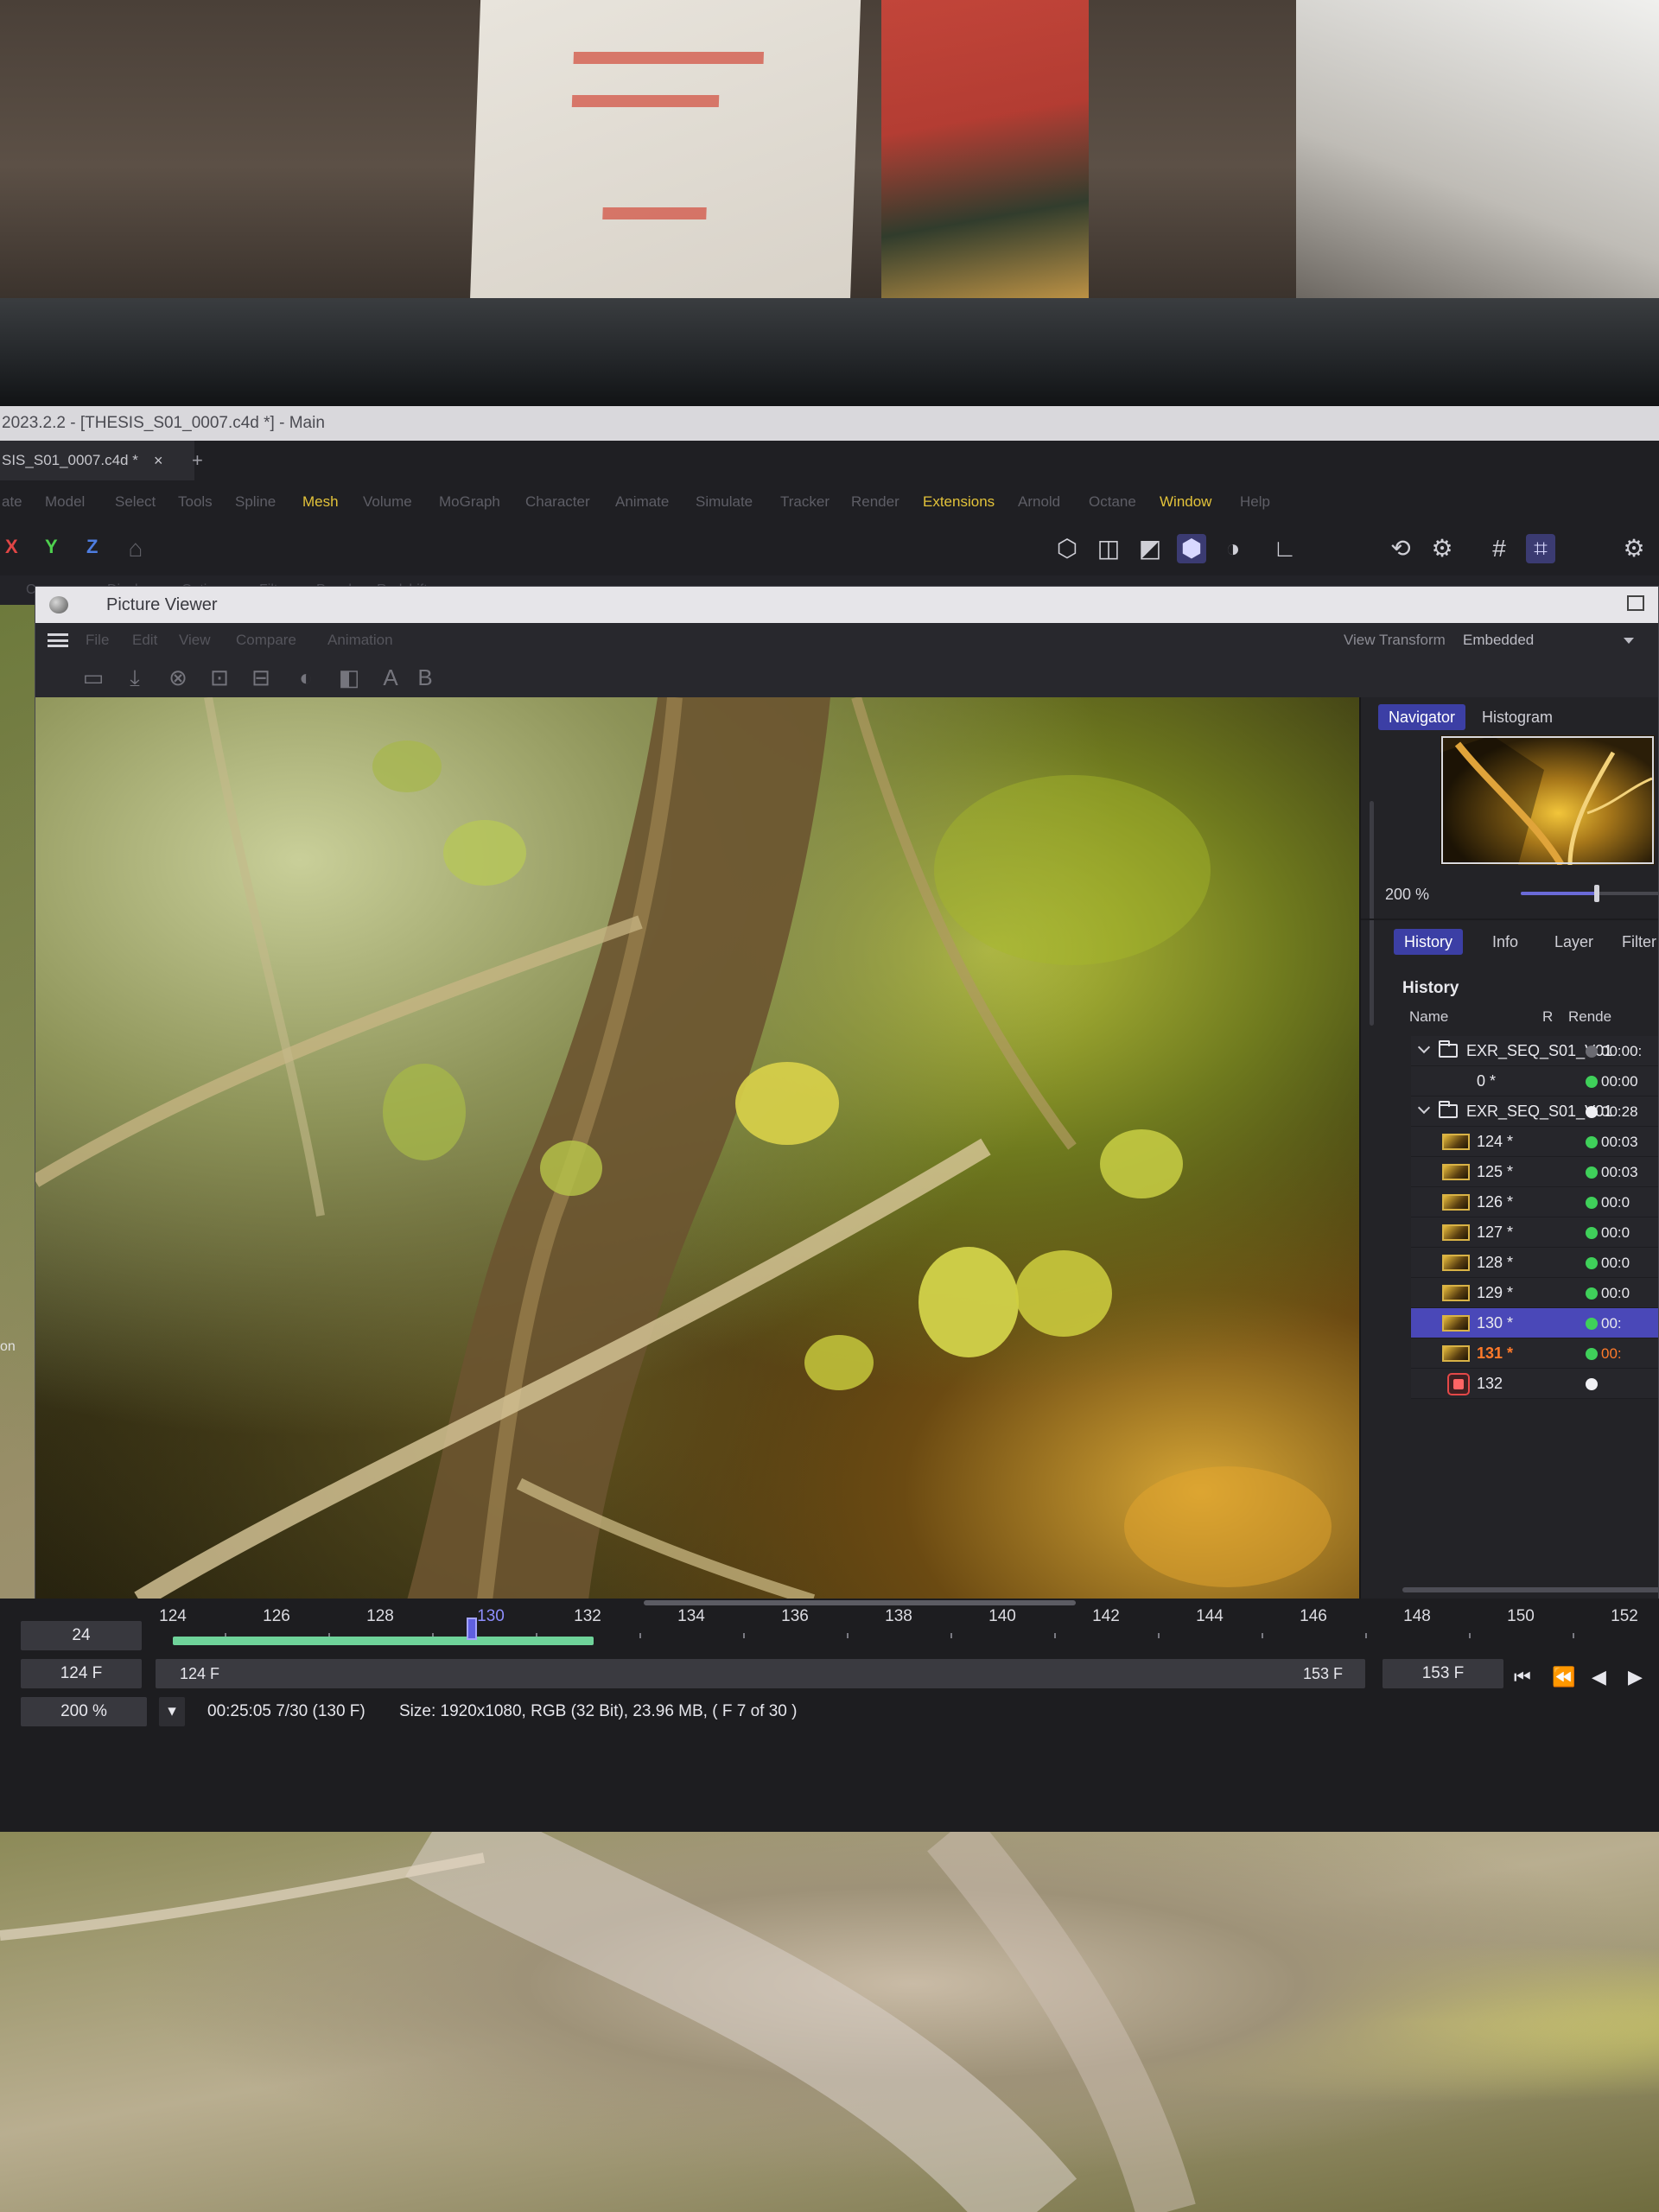  I want to click on pv-menu-edit: Edit, so click(144, 640).